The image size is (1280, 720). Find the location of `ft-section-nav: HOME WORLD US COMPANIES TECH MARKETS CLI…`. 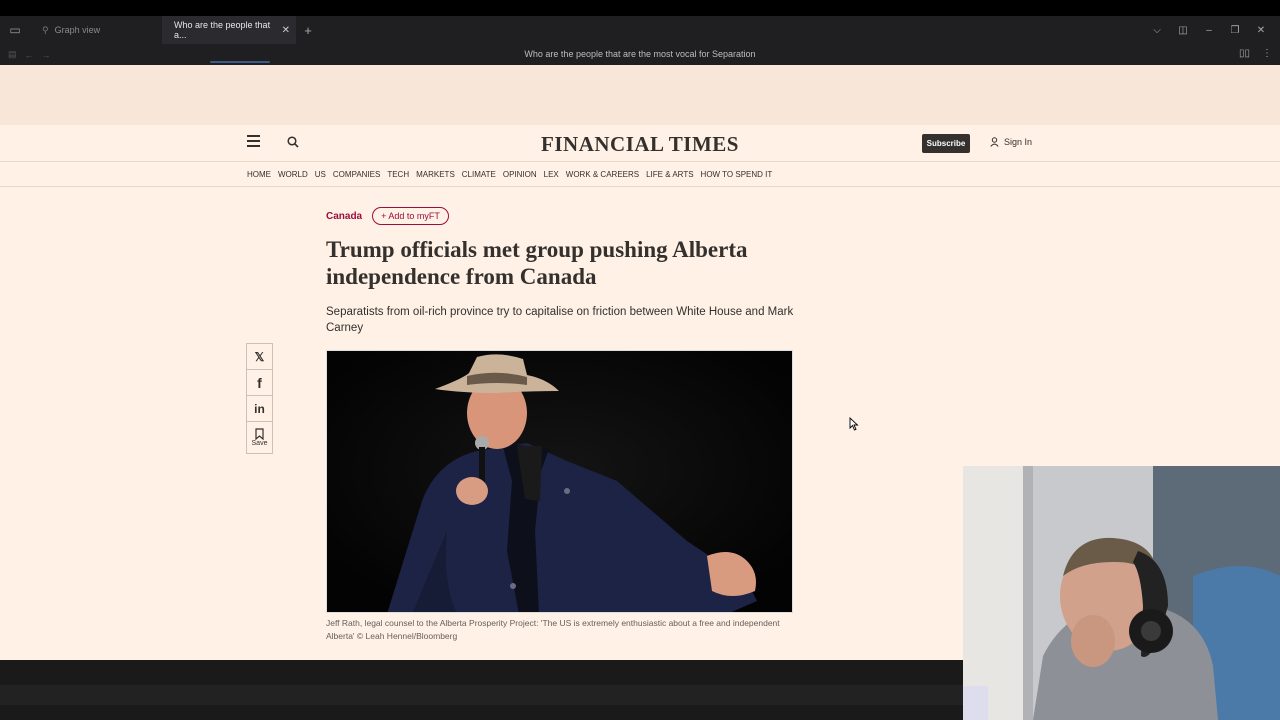

ft-section-nav: HOME WORLD US COMPANIES TECH MARKETS CLI… is located at coordinates (640, 174).